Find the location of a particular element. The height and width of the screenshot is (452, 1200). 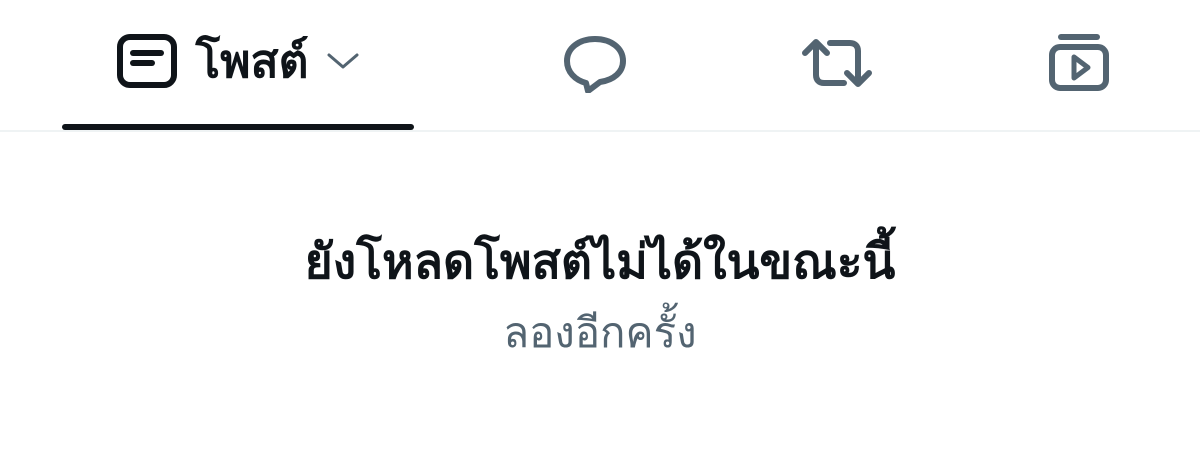

tab-reposts is located at coordinates (837, 65).